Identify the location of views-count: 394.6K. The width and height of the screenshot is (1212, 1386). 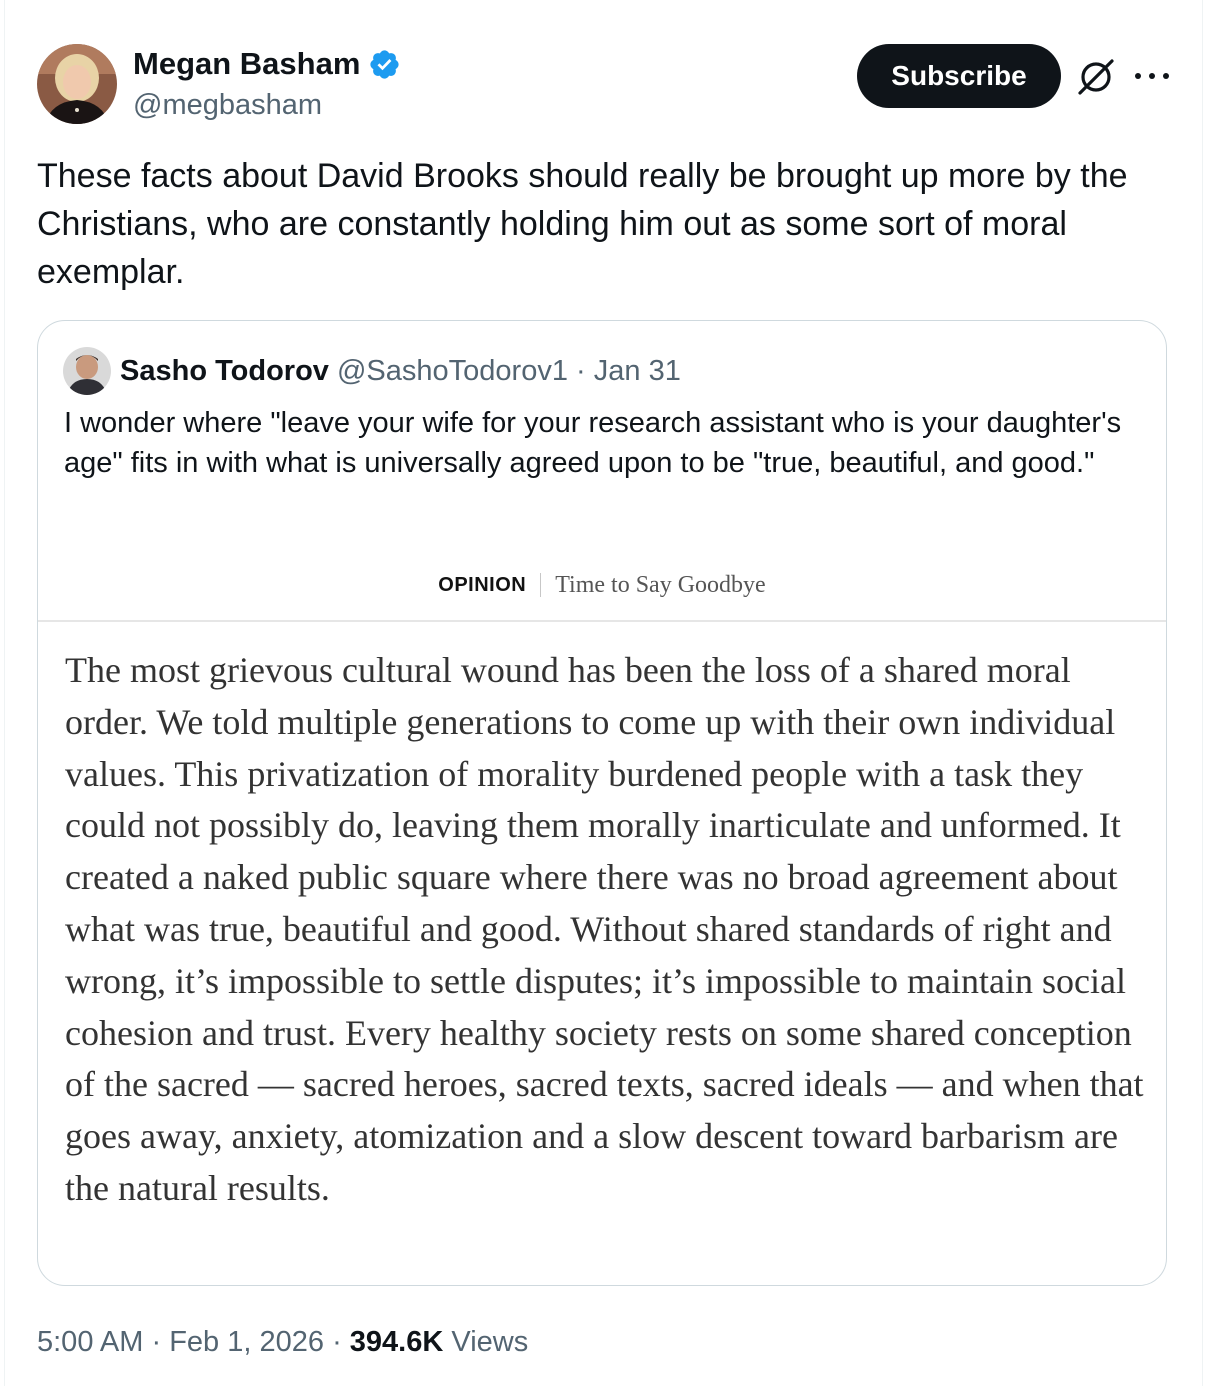
(396, 1342).